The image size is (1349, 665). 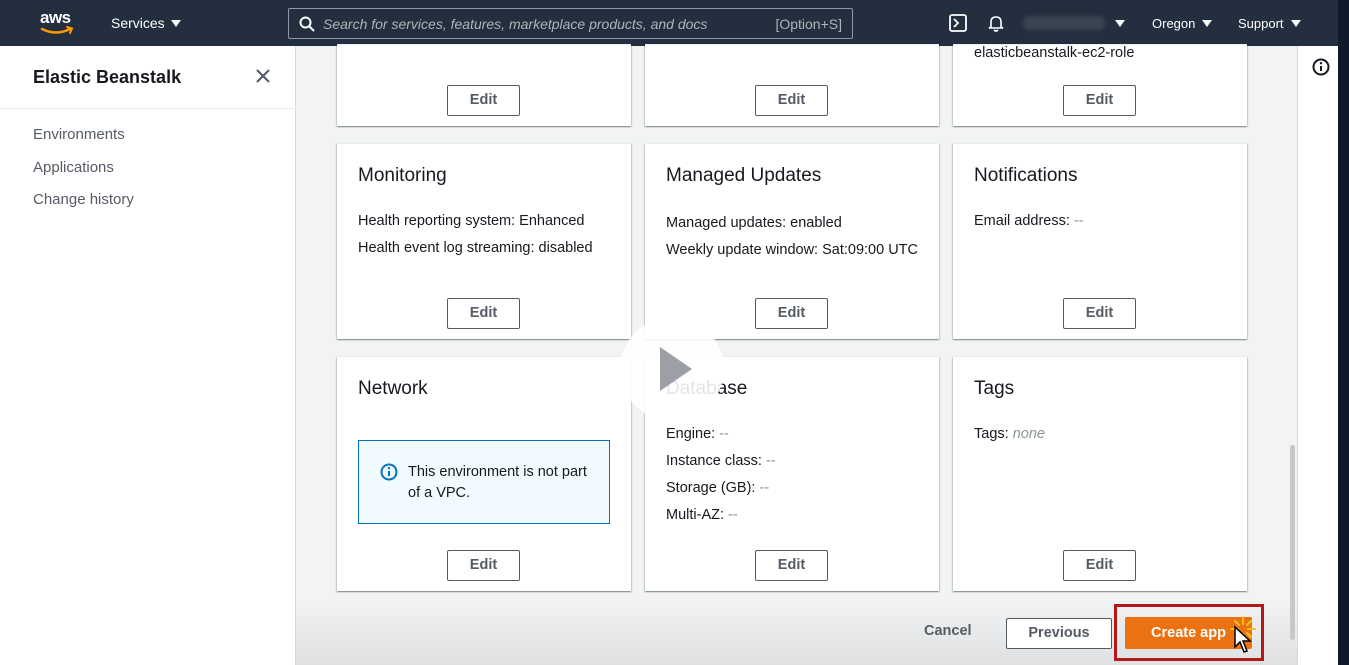 I want to click on vpc-info-alert: This environment is not part of a VPC., so click(x=484, y=482).